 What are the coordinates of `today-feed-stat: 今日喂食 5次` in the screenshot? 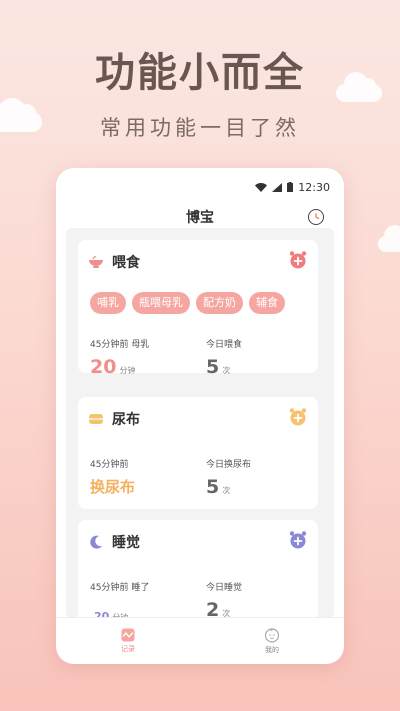 It's located at (224, 357).